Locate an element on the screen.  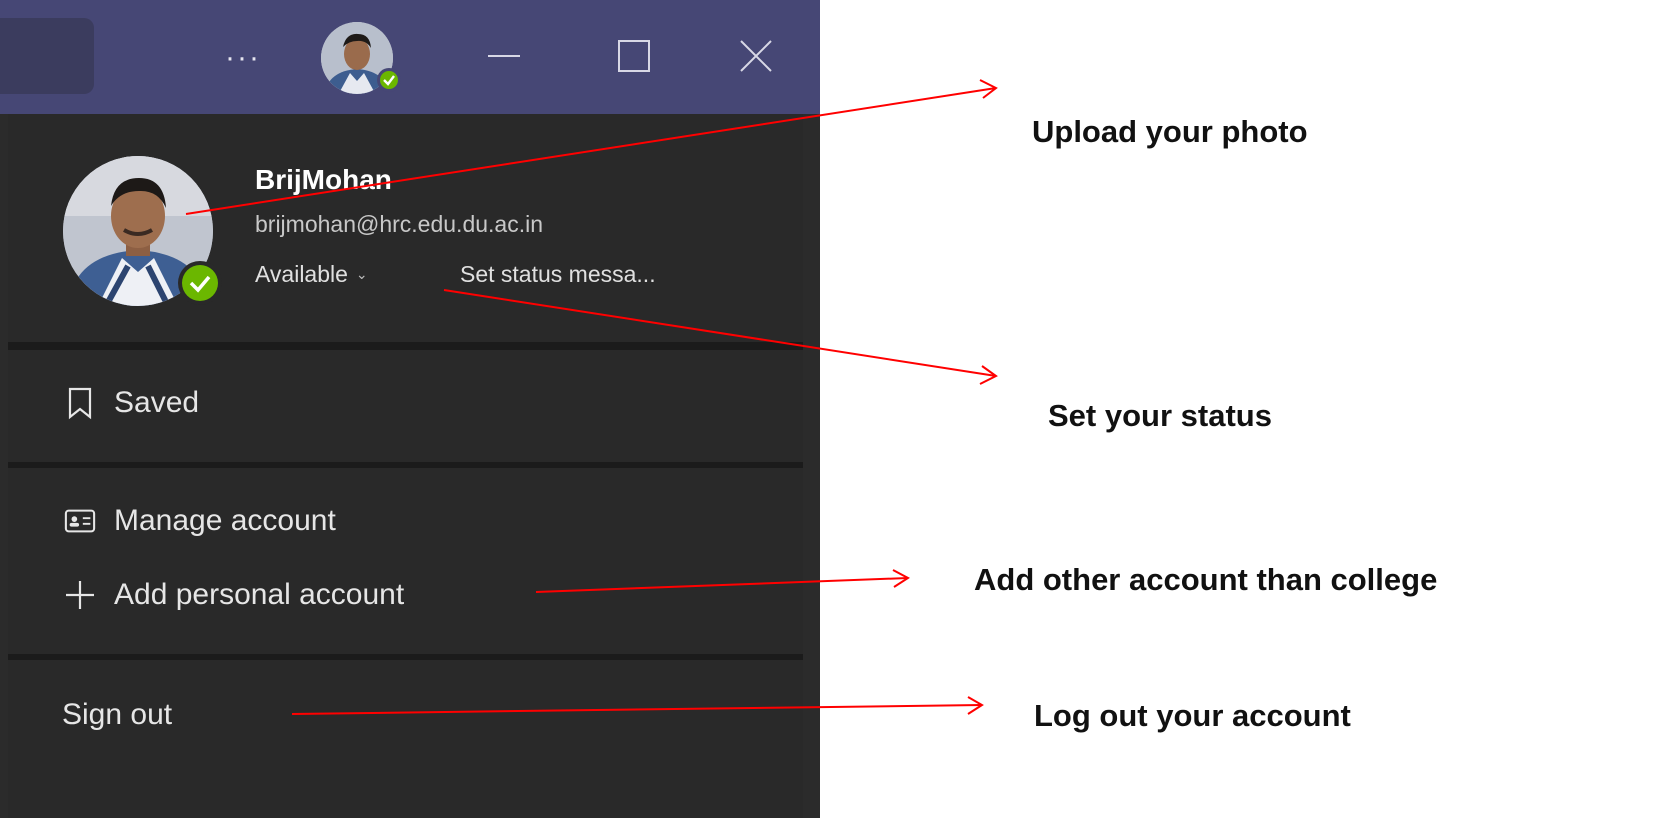
minimize-button is located at coordinates (504, 56).